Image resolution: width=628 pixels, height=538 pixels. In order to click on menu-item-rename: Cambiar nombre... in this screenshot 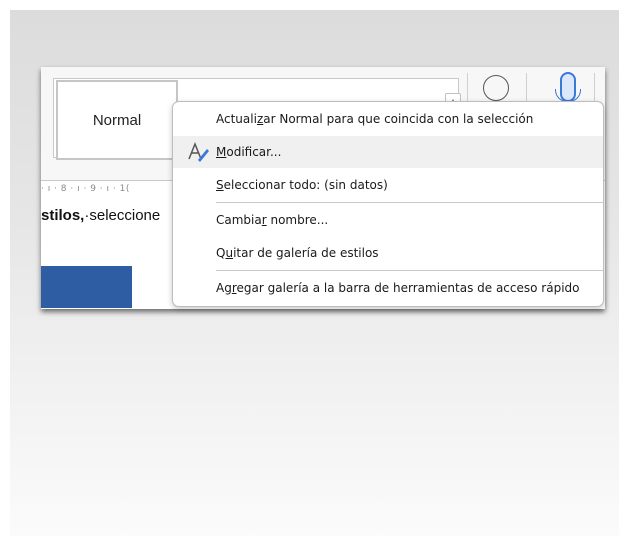, I will do `click(388, 220)`.